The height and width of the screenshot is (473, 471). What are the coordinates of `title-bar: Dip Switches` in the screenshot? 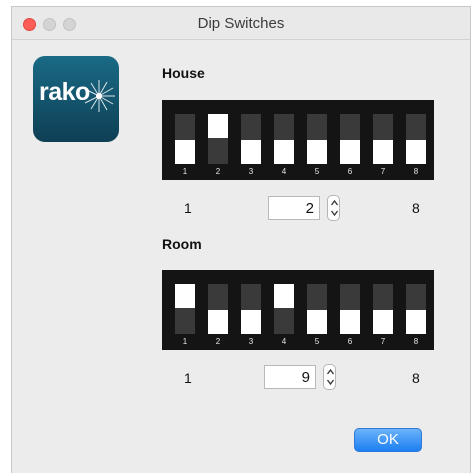 It's located at (241, 23).